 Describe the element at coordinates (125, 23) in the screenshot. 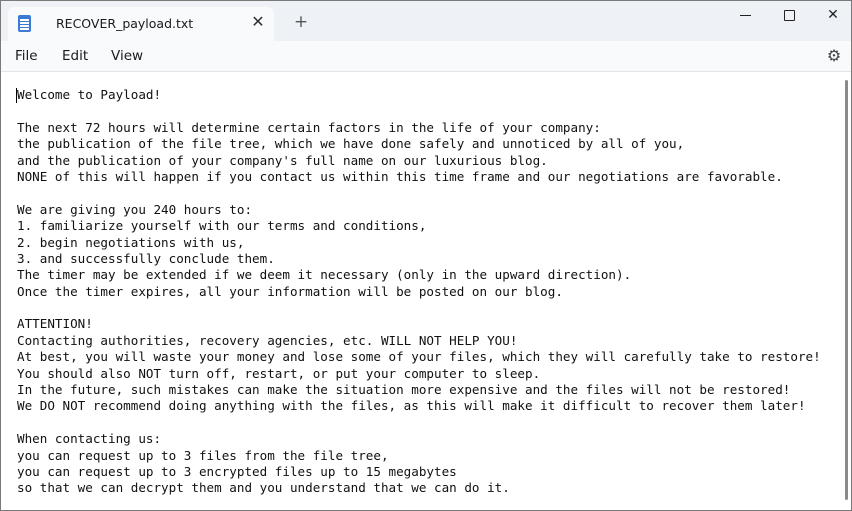

I see `tab-title: RECOVER_payload.txt` at that location.